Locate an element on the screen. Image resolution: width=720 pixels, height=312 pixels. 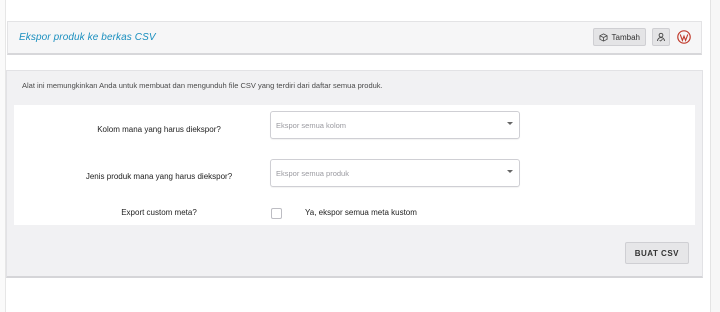
header-actions: Tambah is located at coordinates (642, 37).